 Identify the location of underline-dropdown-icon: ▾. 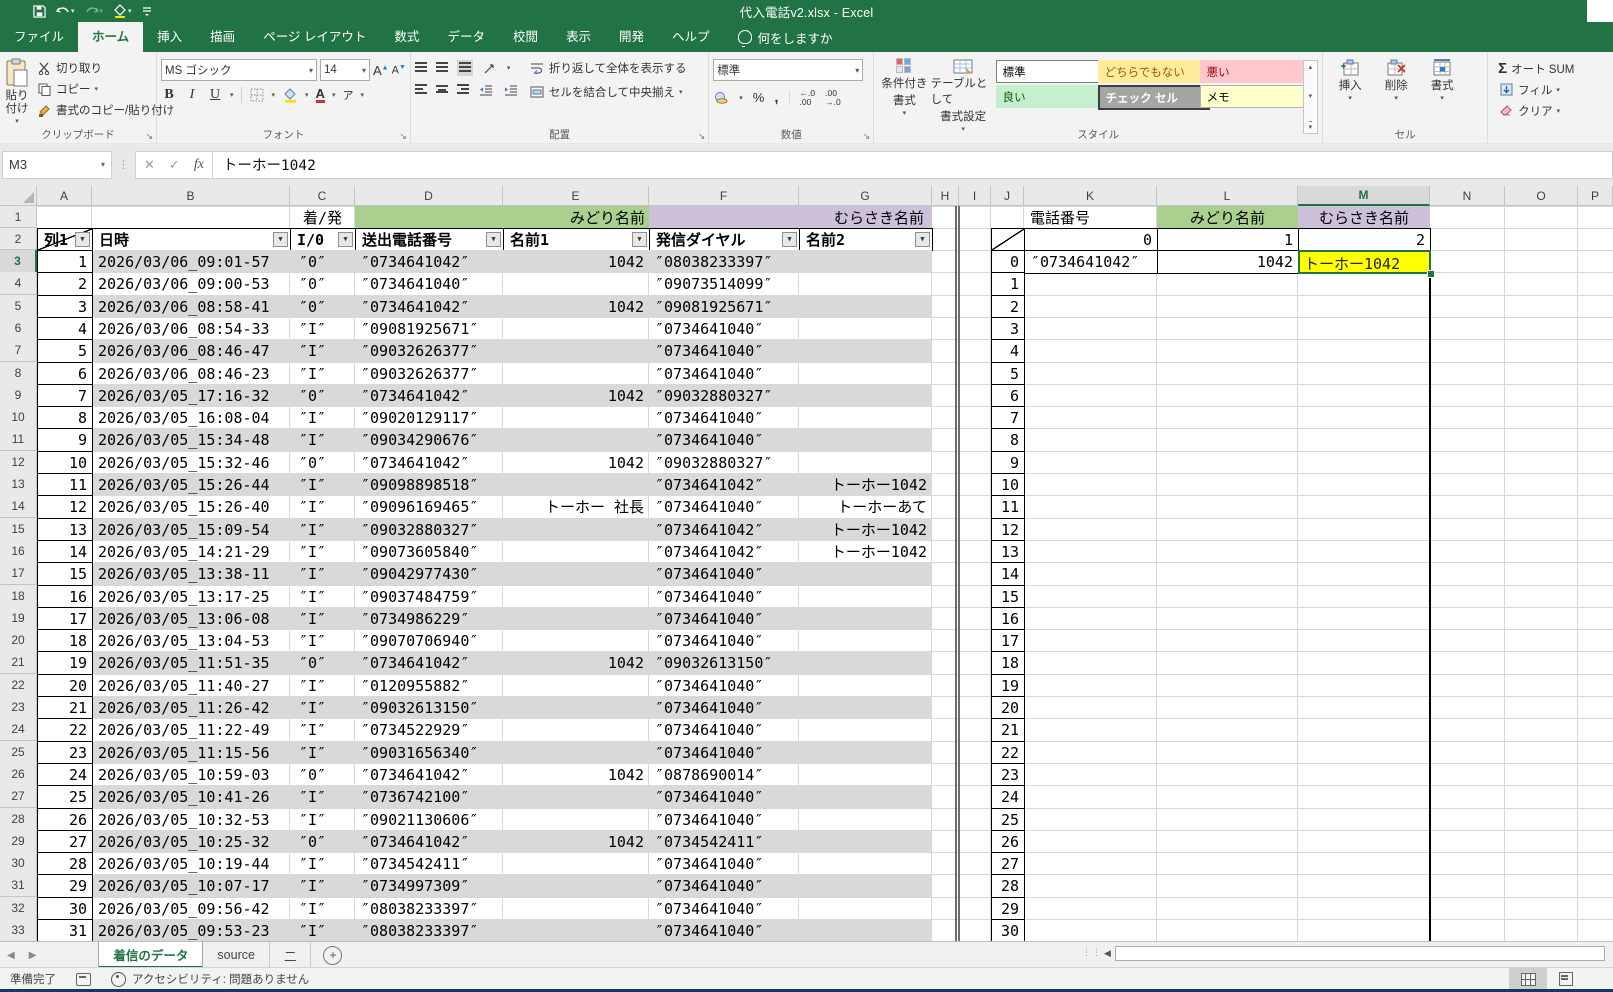
(232, 95).